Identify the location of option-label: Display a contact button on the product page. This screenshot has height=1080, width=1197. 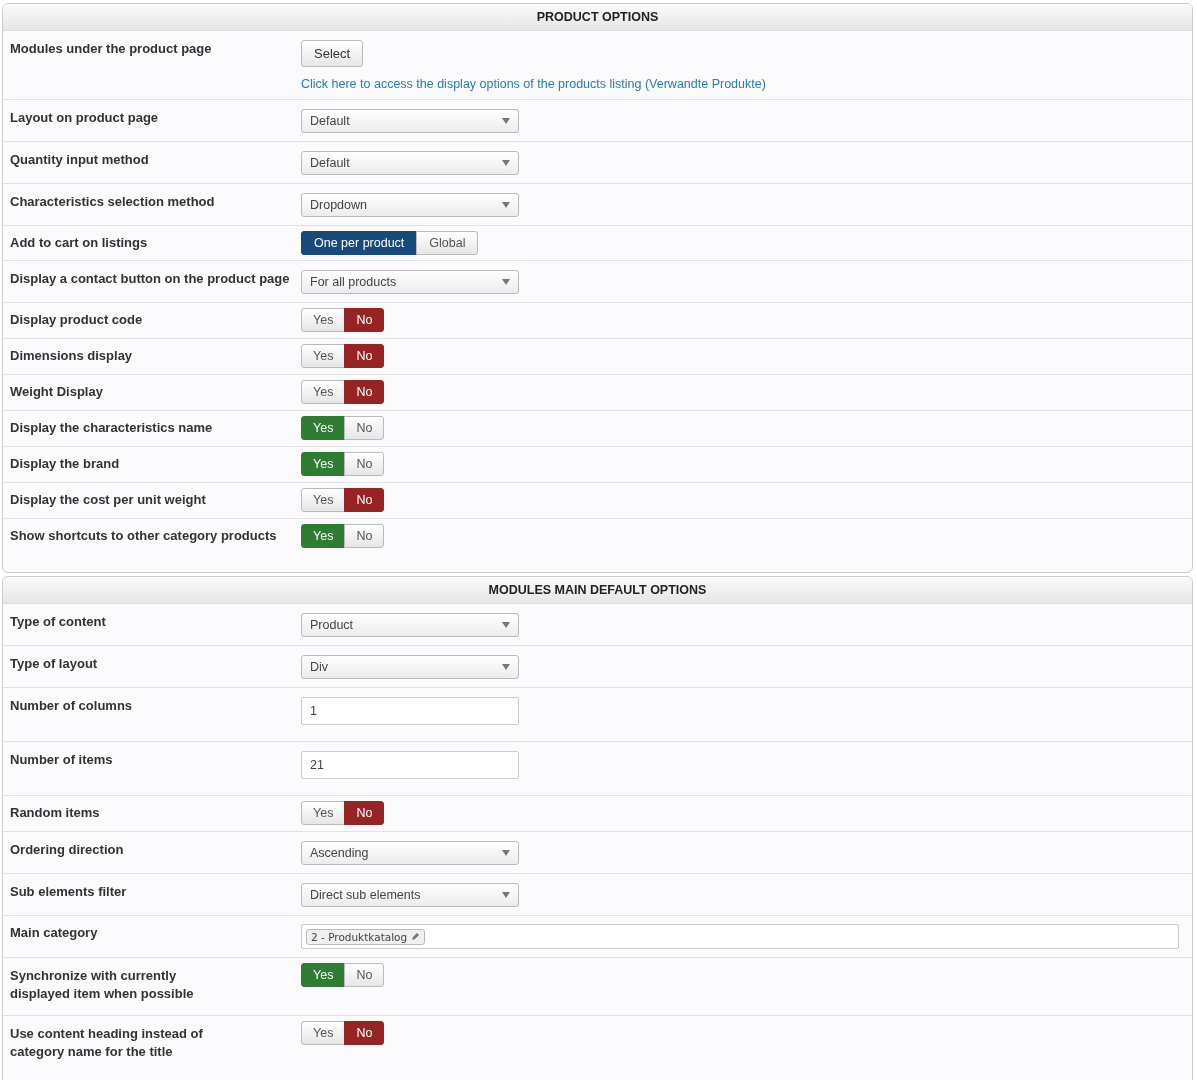
(150, 279).